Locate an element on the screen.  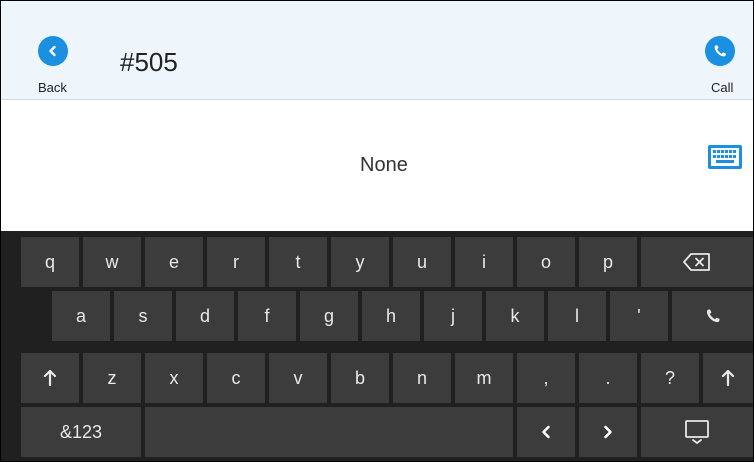
key-m: m is located at coordinates (484, 378).